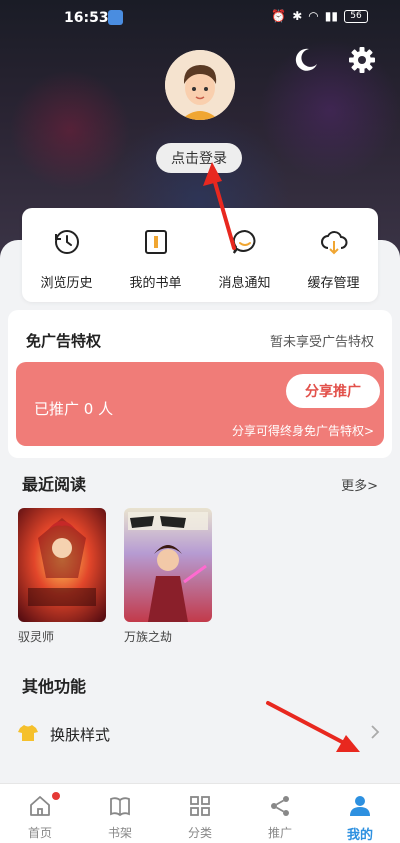  I want to click on status-icons: ⏰ ✱ ◠ ▮▮ 56, so click(319, 16).